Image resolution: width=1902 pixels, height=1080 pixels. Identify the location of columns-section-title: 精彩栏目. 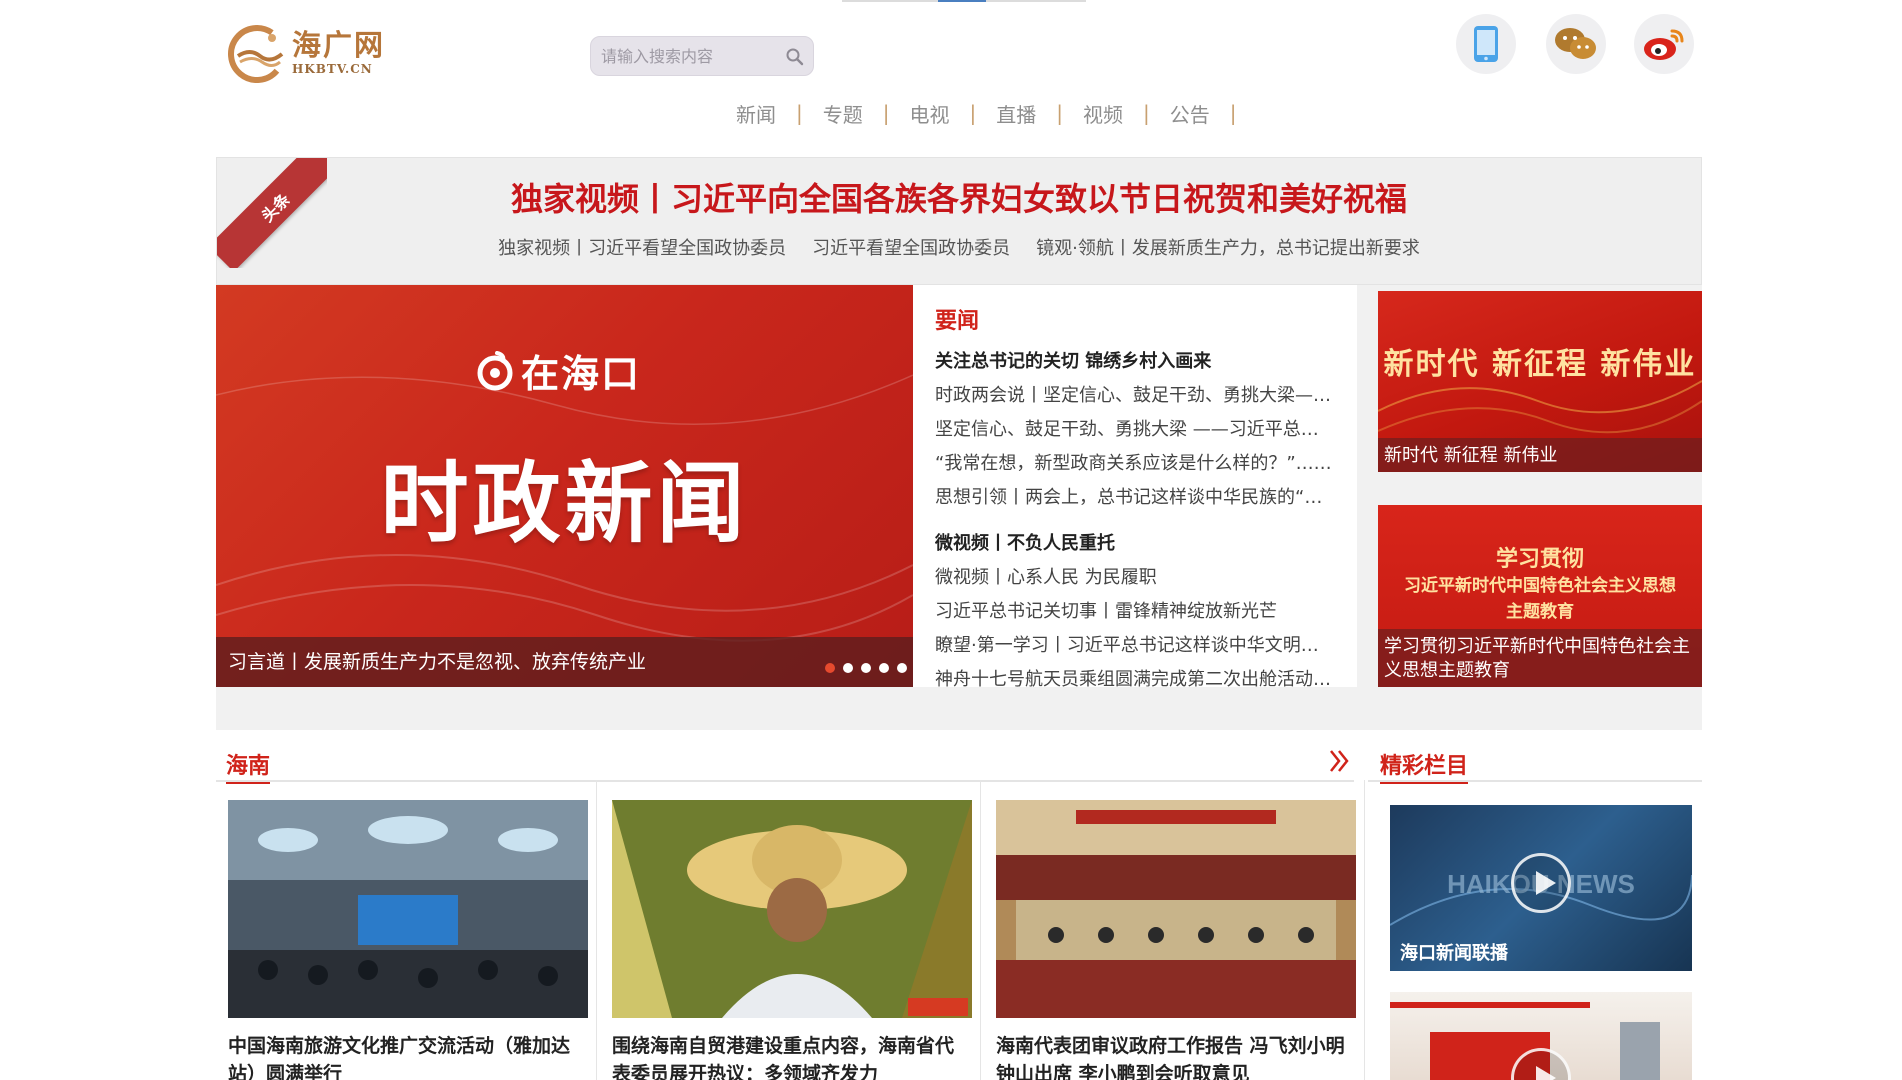
(1424, 766).